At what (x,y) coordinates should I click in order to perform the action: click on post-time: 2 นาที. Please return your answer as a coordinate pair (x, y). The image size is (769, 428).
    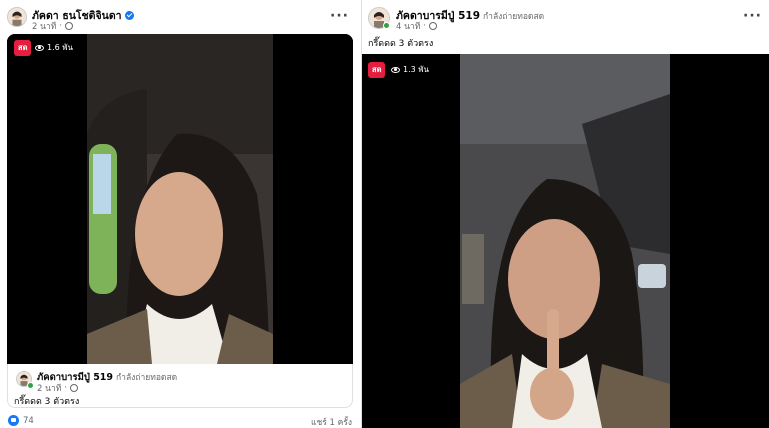
    Looking at the image, I should click on (44, 26).